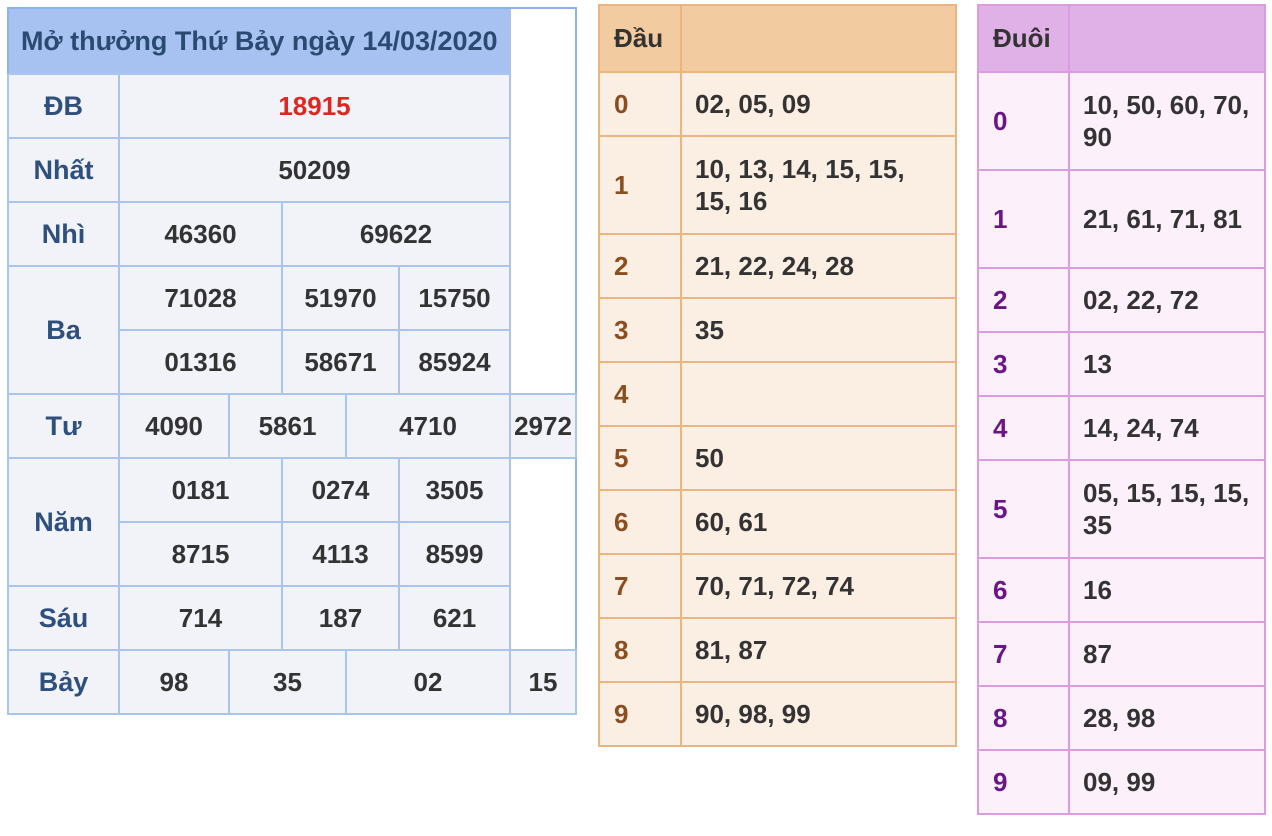 The width and height of the screenshot is (1272, 836). What do you see at coordinates (640, 714) in the screenshot?
I see `dau-key: 9` at bounding box center [640, 714].